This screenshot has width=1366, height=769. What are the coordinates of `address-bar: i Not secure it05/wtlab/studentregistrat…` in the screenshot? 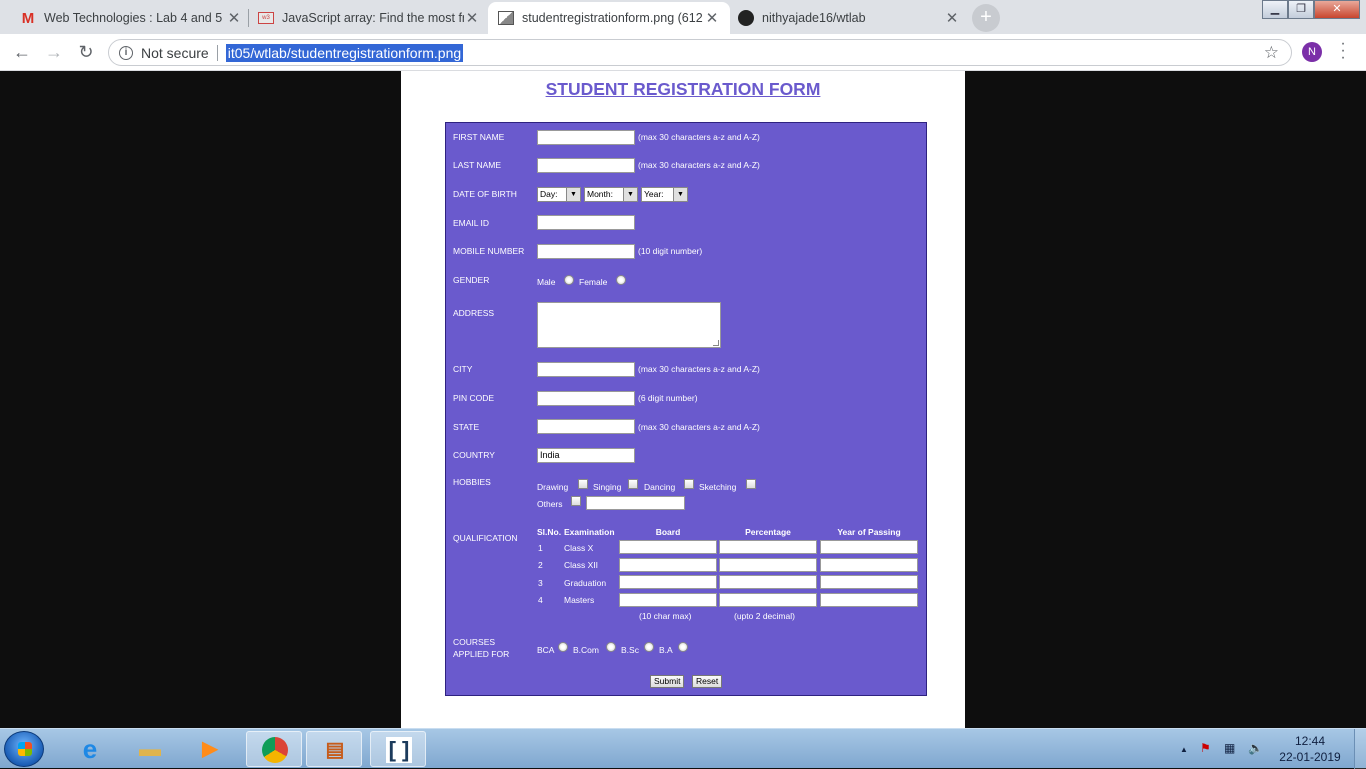 It's located at (700, 52).